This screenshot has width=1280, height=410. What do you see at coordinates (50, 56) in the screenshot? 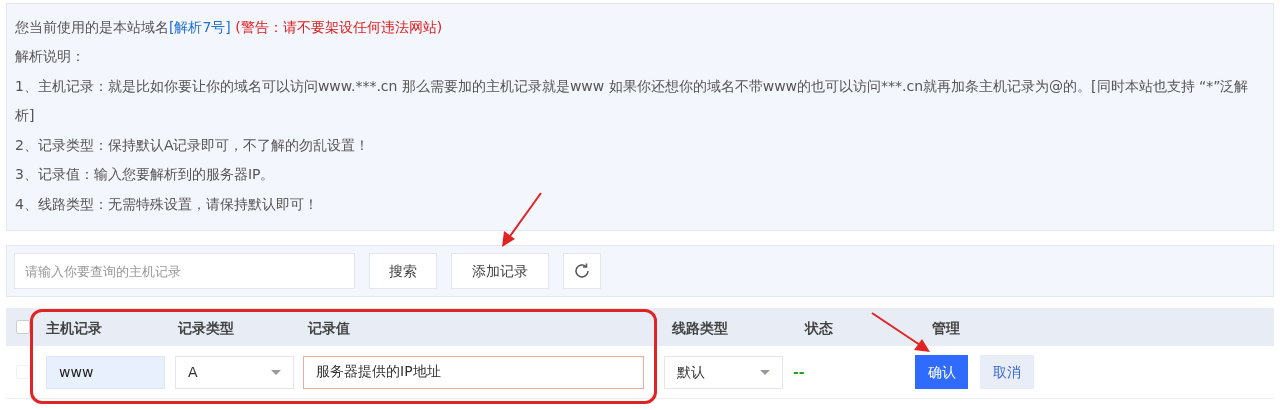
I see `notice-text: 解析说明：` at bounding box center [50, 56].